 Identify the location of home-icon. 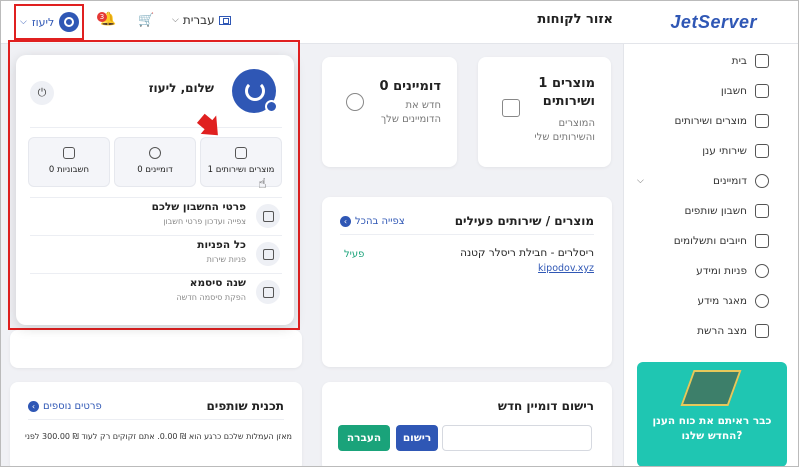
(762, 61).